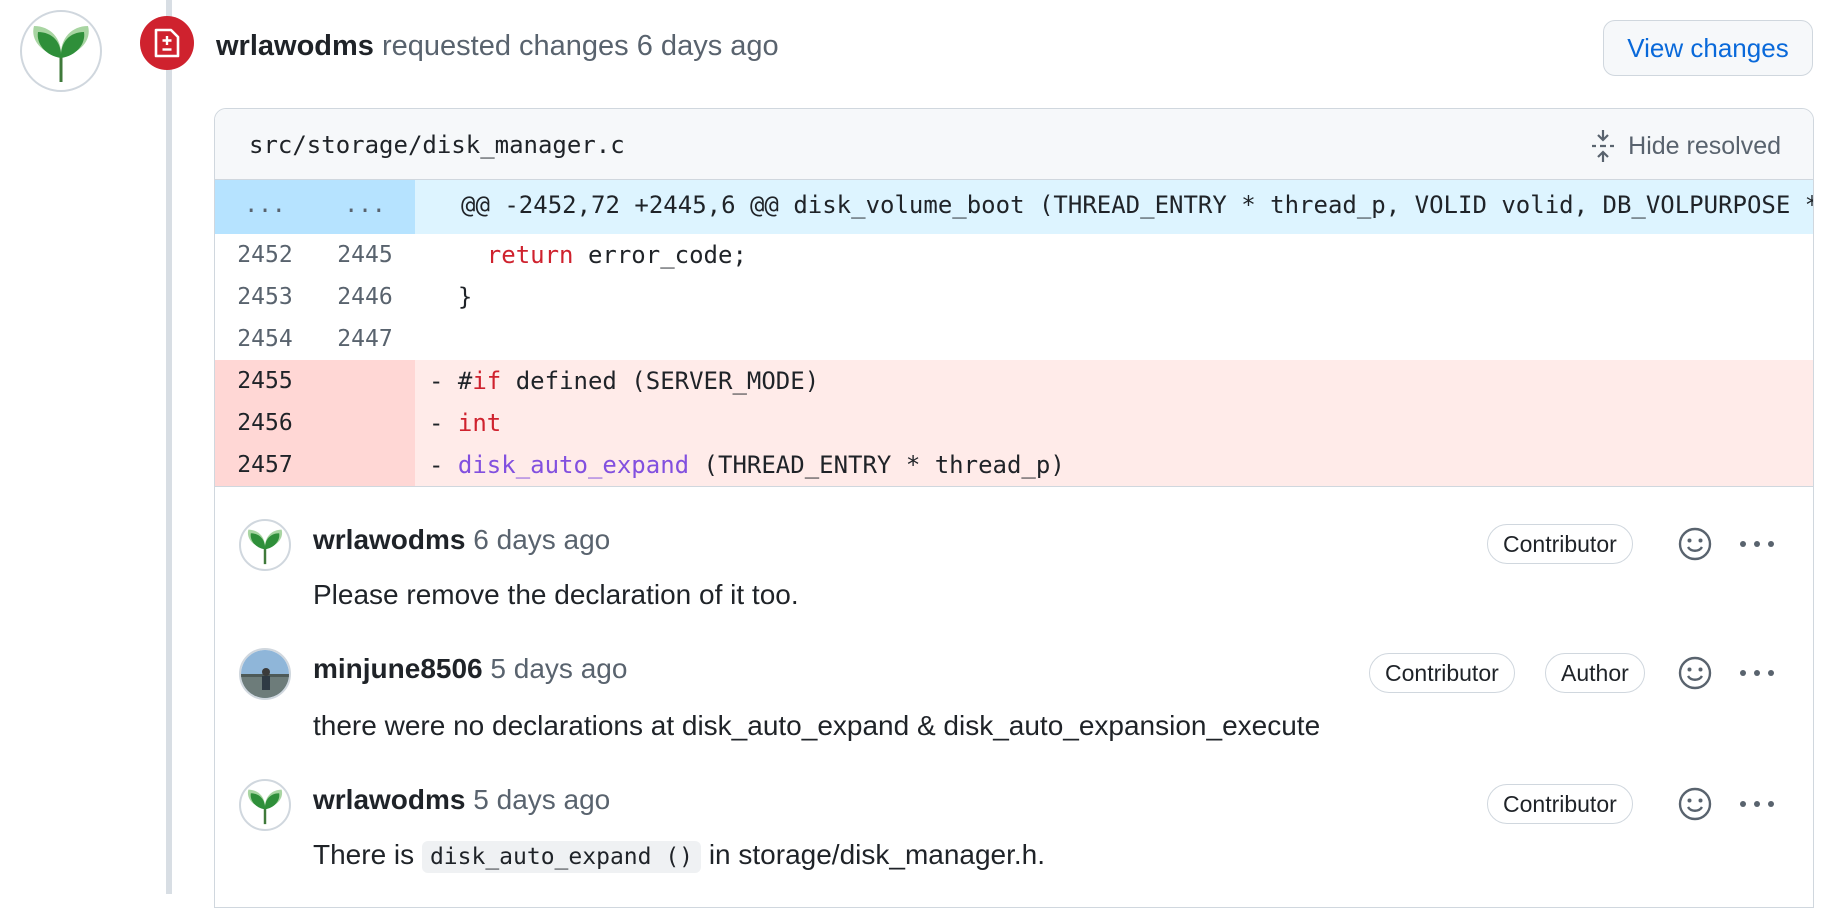 This screenshot has width=1826, height=908. Describe the element at coordinates (1014, 423) in the screenshot. I see `deleted-line: 2456 - int` at that location.